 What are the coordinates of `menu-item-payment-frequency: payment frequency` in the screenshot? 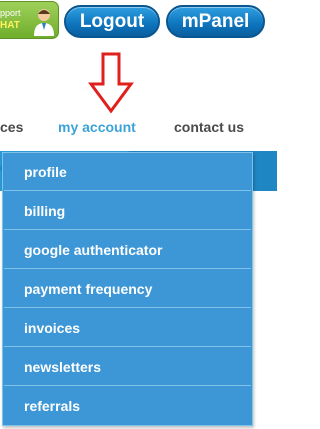 It's located at (127, 289).